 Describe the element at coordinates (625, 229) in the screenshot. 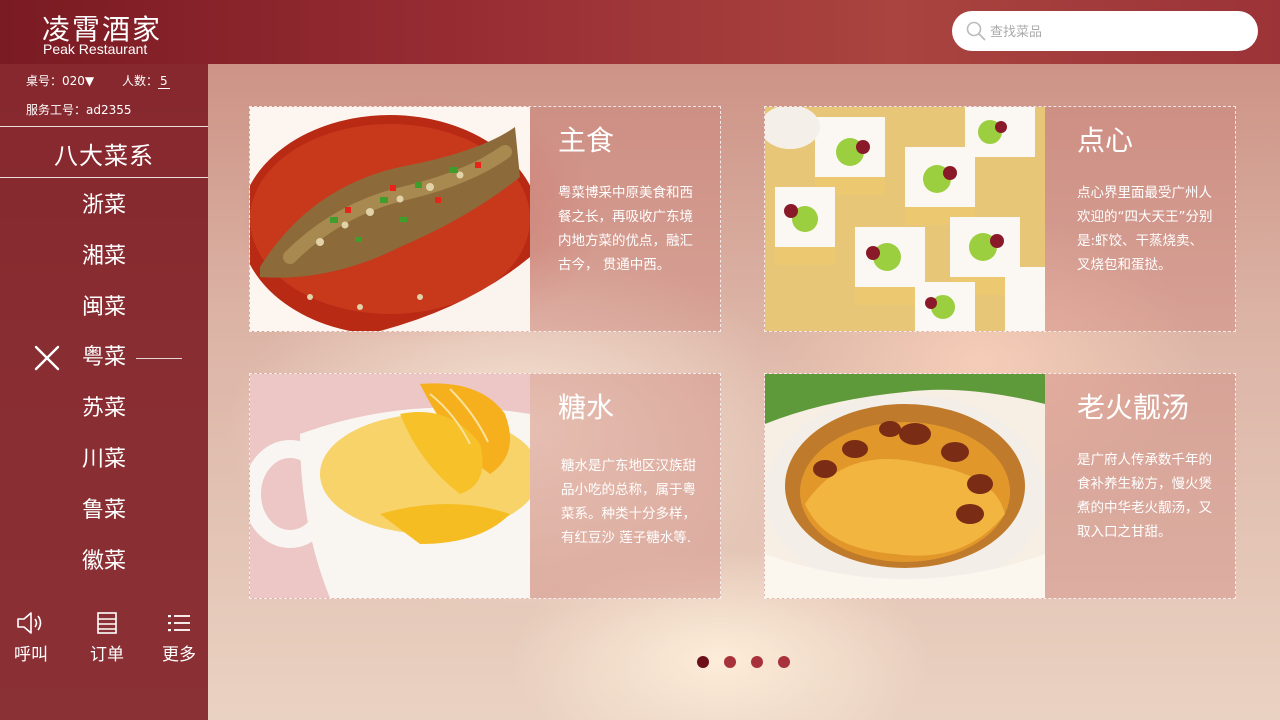

I see `card-description: 粤菜博采中原美食和西餐之长，再吸收广东境内地方菜的优点，融汇古今， 贯通中西。` at that location.